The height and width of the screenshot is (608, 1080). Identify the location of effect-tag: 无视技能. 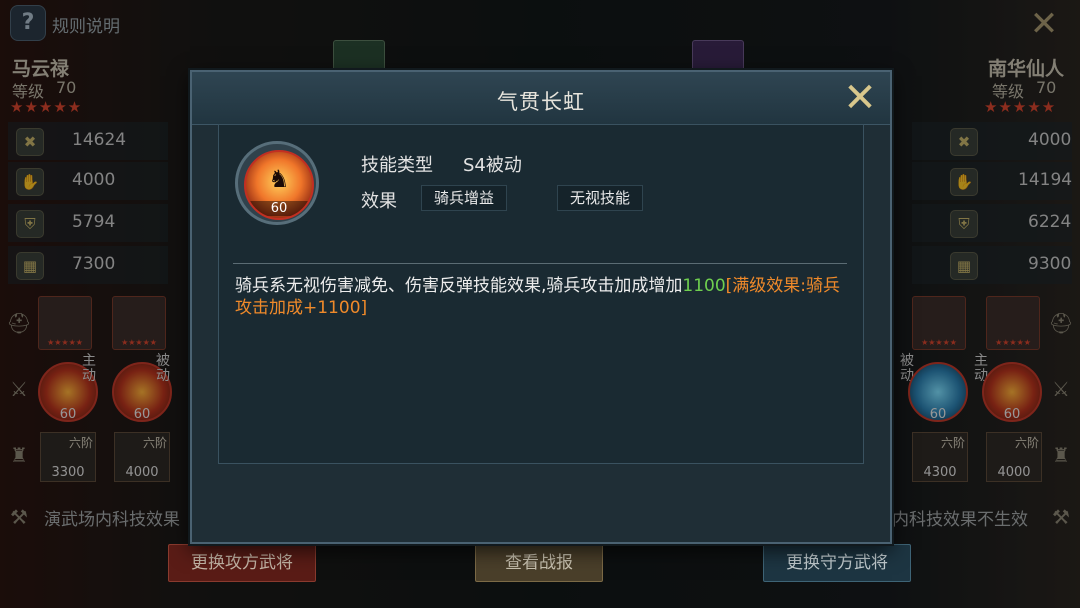
(600, 198).